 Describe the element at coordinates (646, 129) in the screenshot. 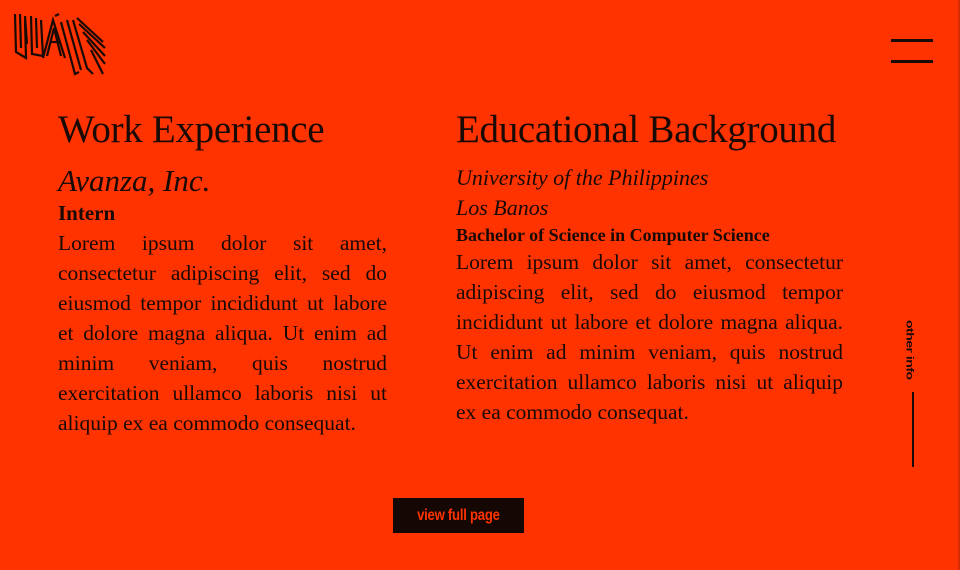

I see `educational-background-title: Educational Background` at that location.